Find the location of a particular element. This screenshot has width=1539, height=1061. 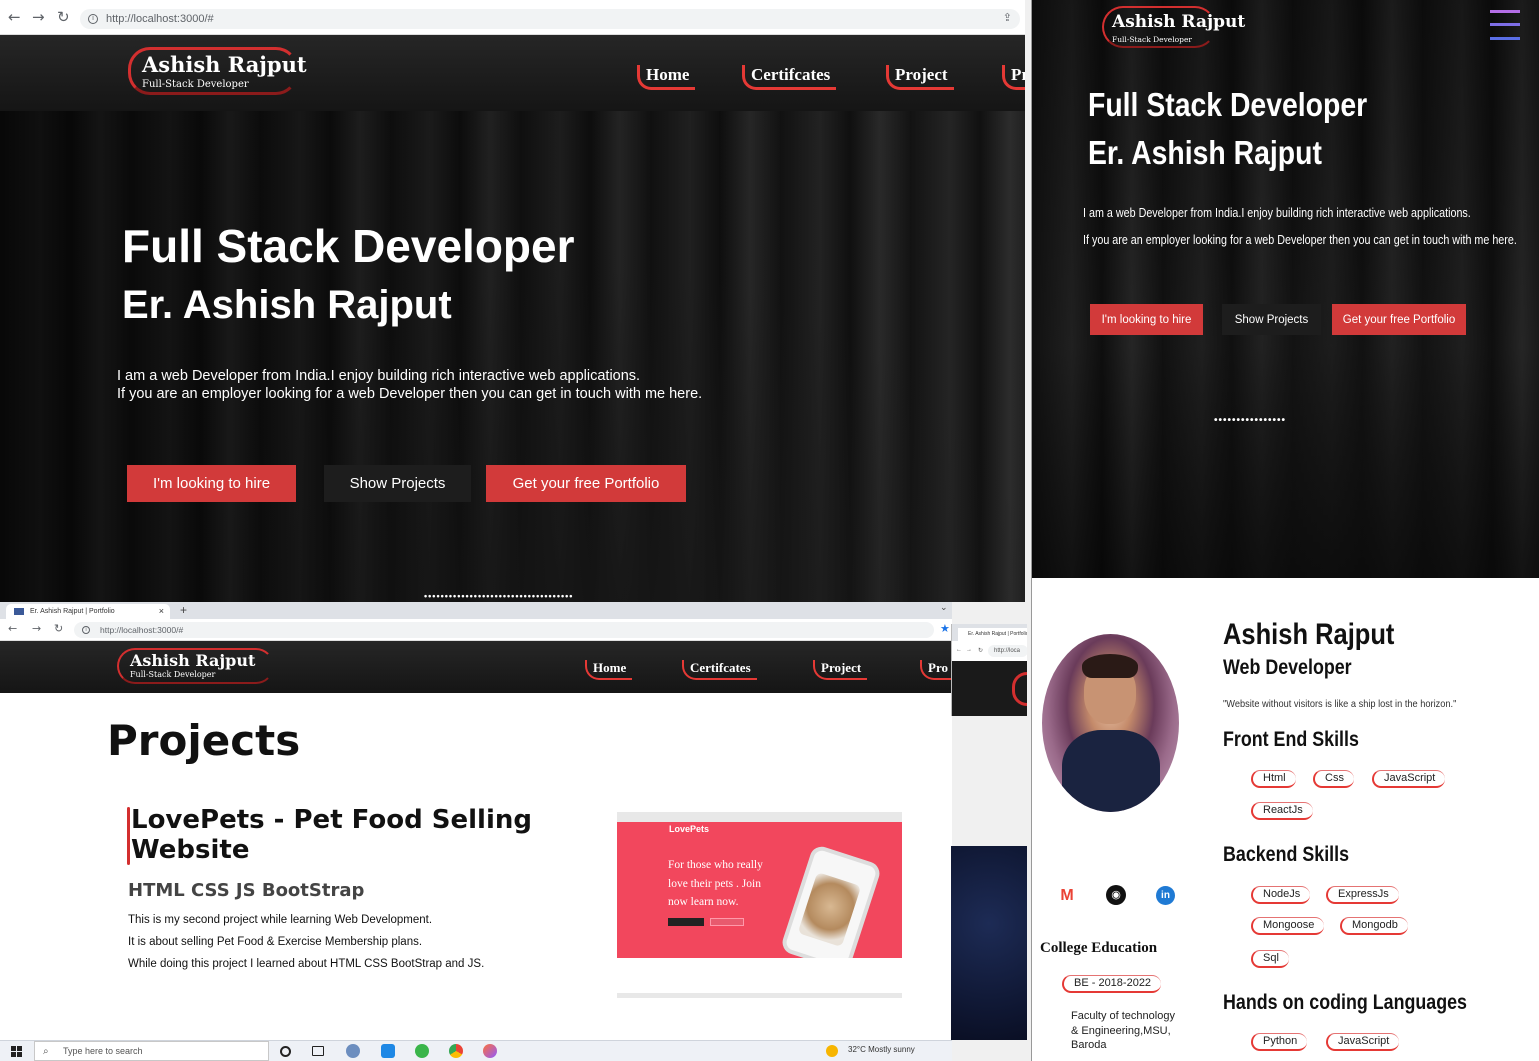

address-bar: i http://localhost:3000/# ⇪ is located at coordinates (550, 19).